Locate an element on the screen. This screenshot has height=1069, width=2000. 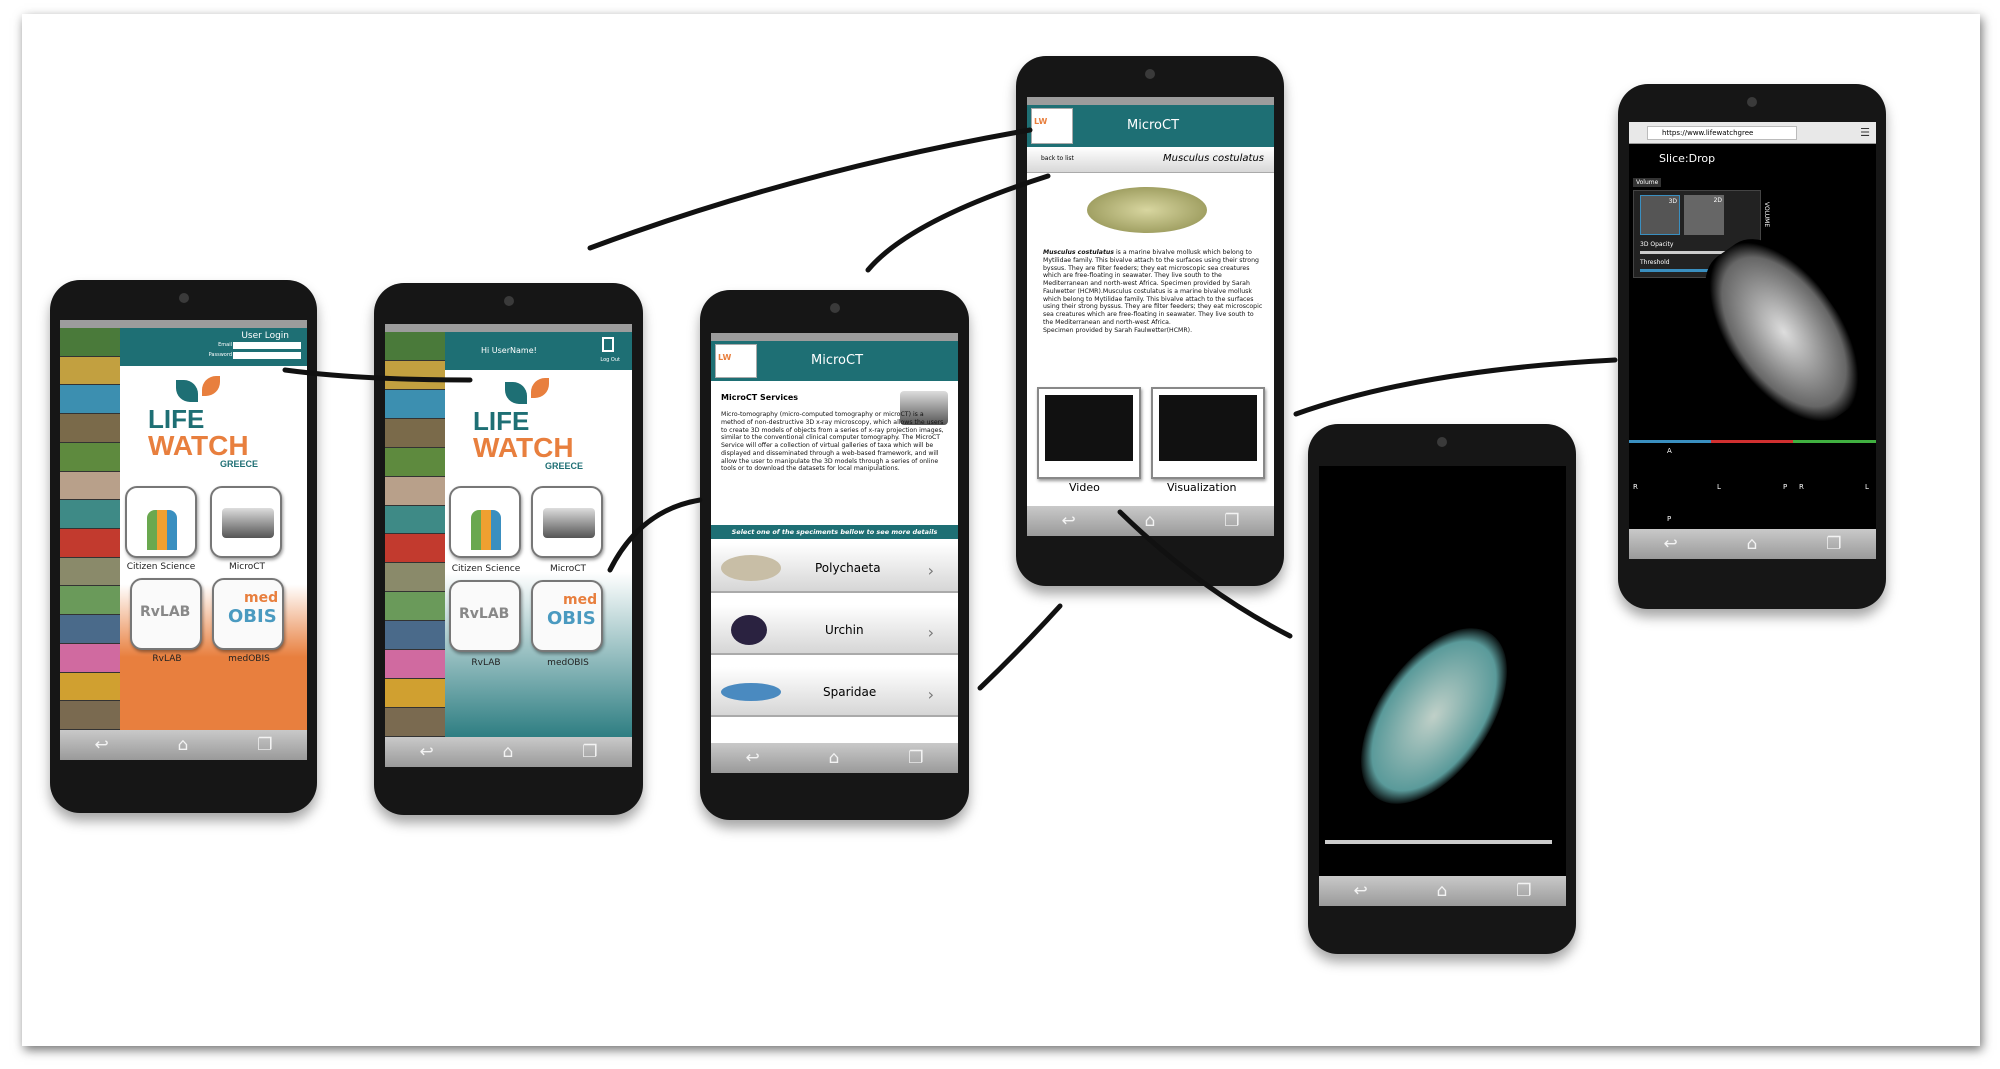
list-item: Polychaeta › is located at coordinates (834, 568).